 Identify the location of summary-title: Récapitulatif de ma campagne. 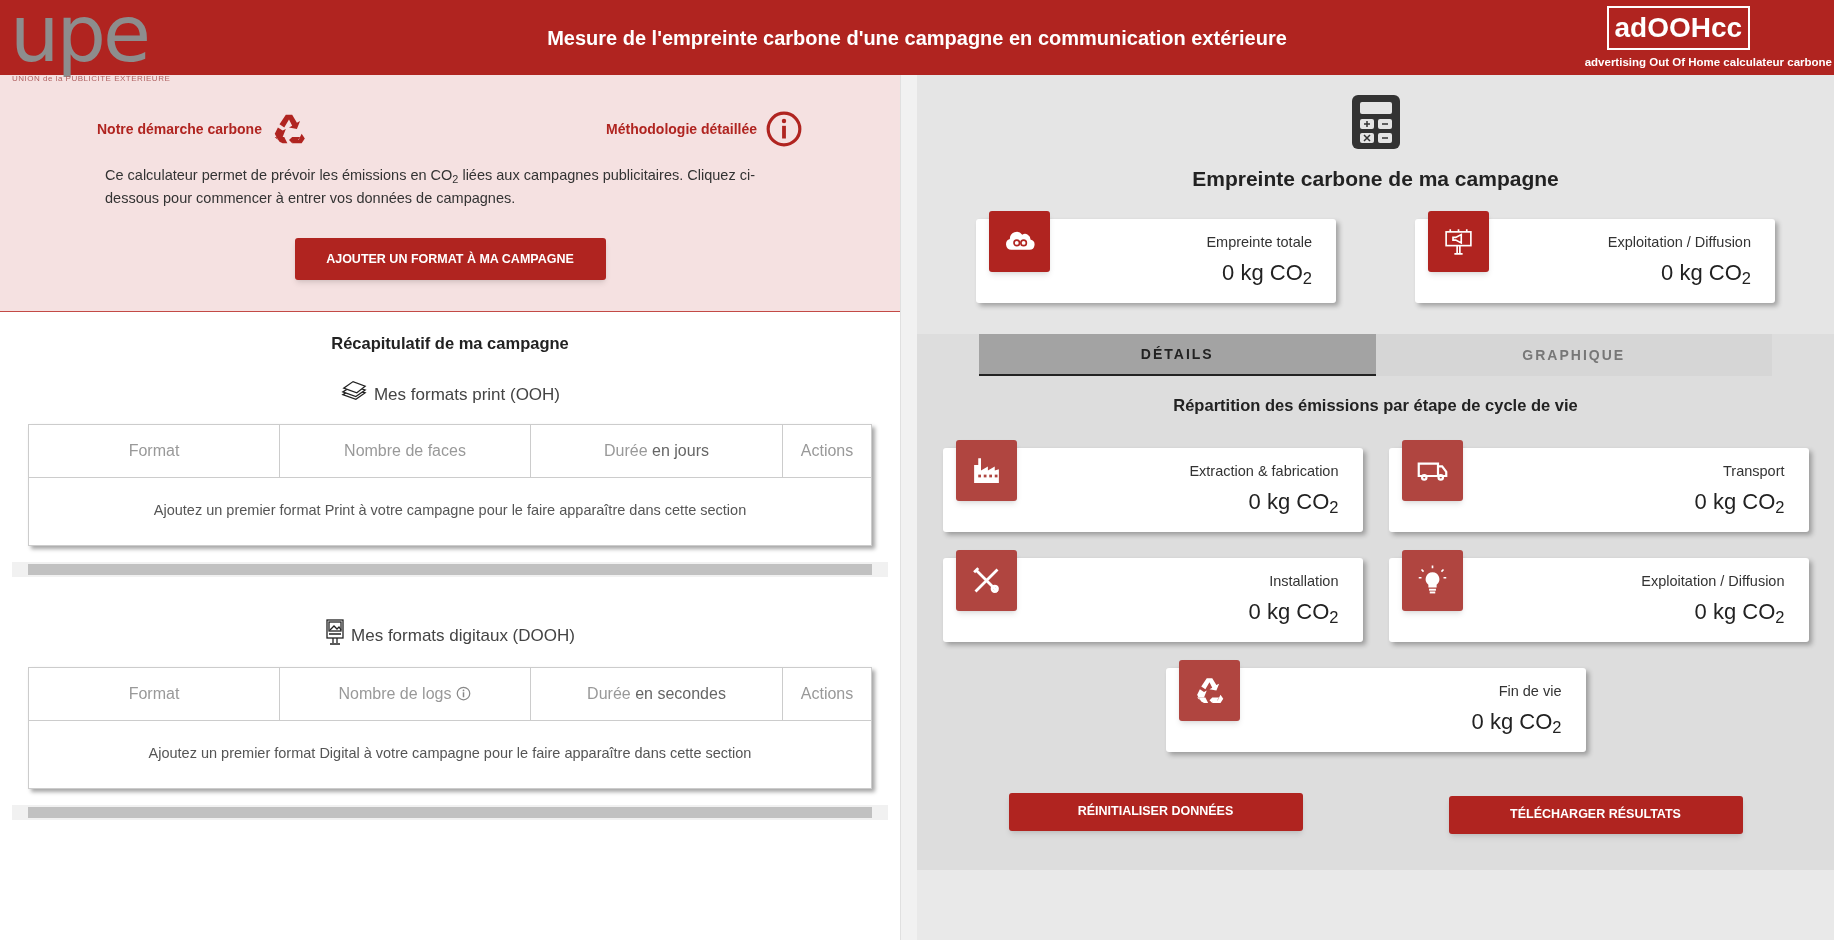
(450, 343).